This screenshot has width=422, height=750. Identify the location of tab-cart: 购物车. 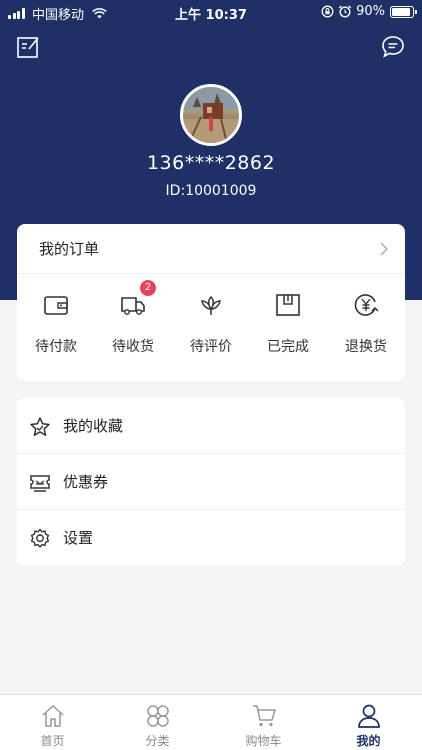
(263, 722).